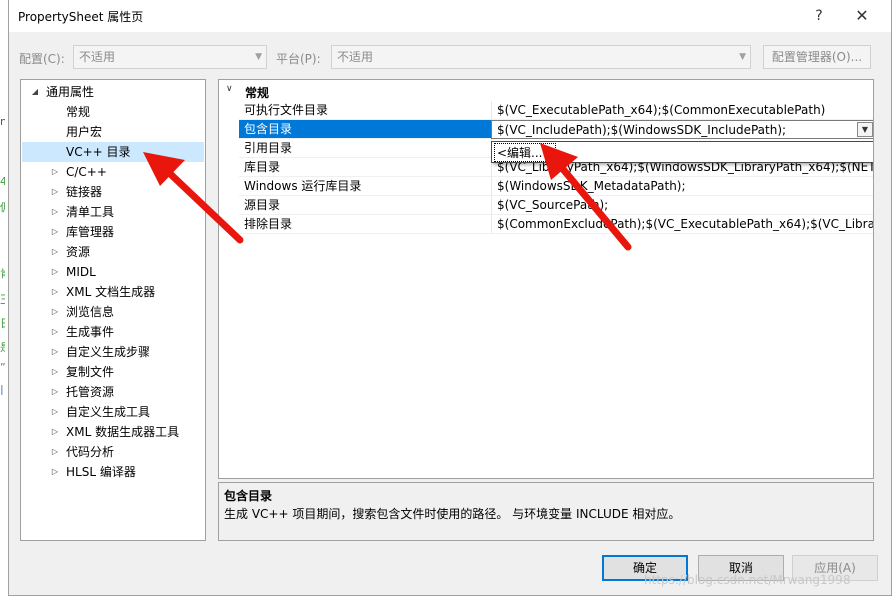 The height and width of the screenshot is (600, 892). What do you see at coordinates (2, 347) in the screenshot?
I see `edge-fragment: 是` at bounding box center [2, 347].